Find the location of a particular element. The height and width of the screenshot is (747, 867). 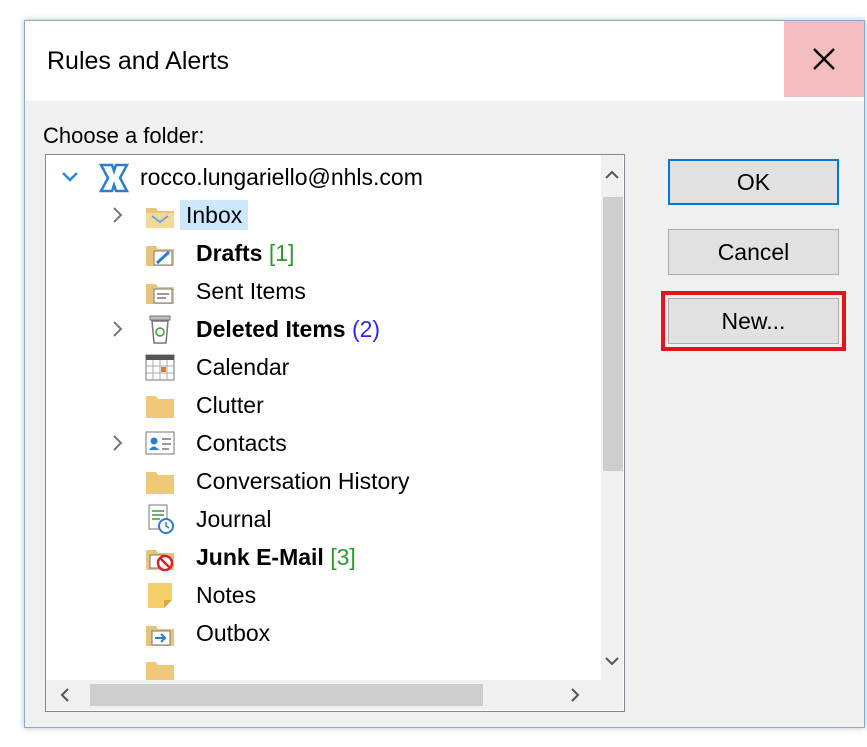

inbox-folder-icon is located at coordinates (159, 215).